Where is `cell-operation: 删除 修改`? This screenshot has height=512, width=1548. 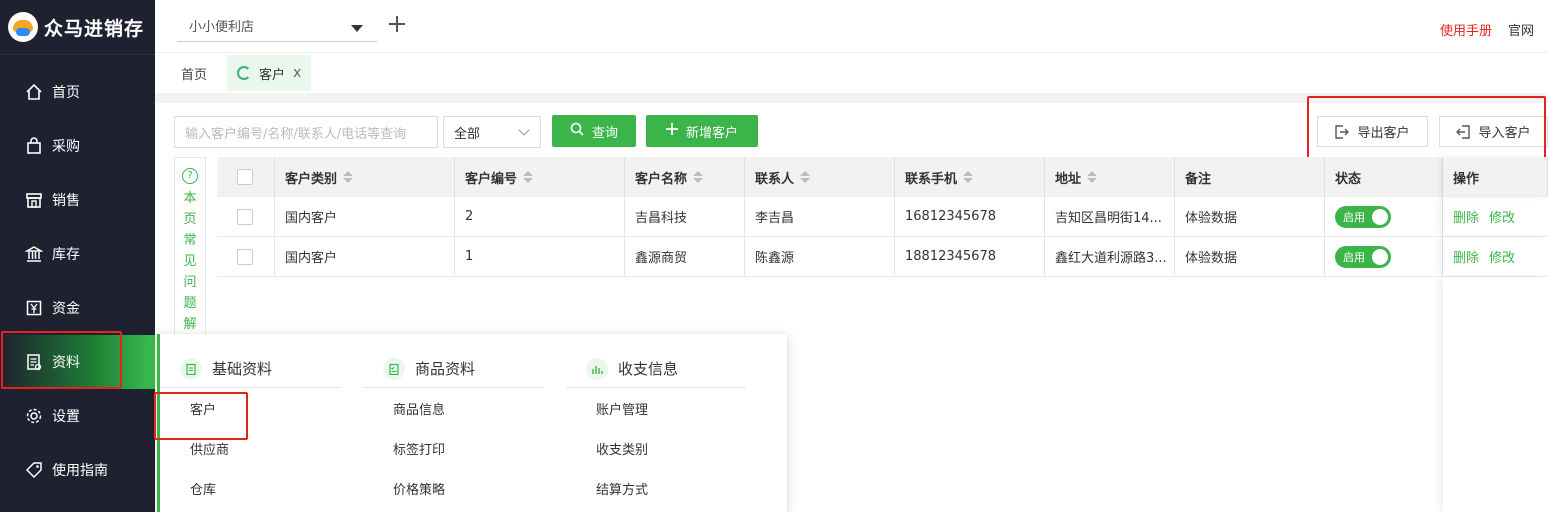
cell-operation: 删除 修改 is located at coordinates (1495, 216).